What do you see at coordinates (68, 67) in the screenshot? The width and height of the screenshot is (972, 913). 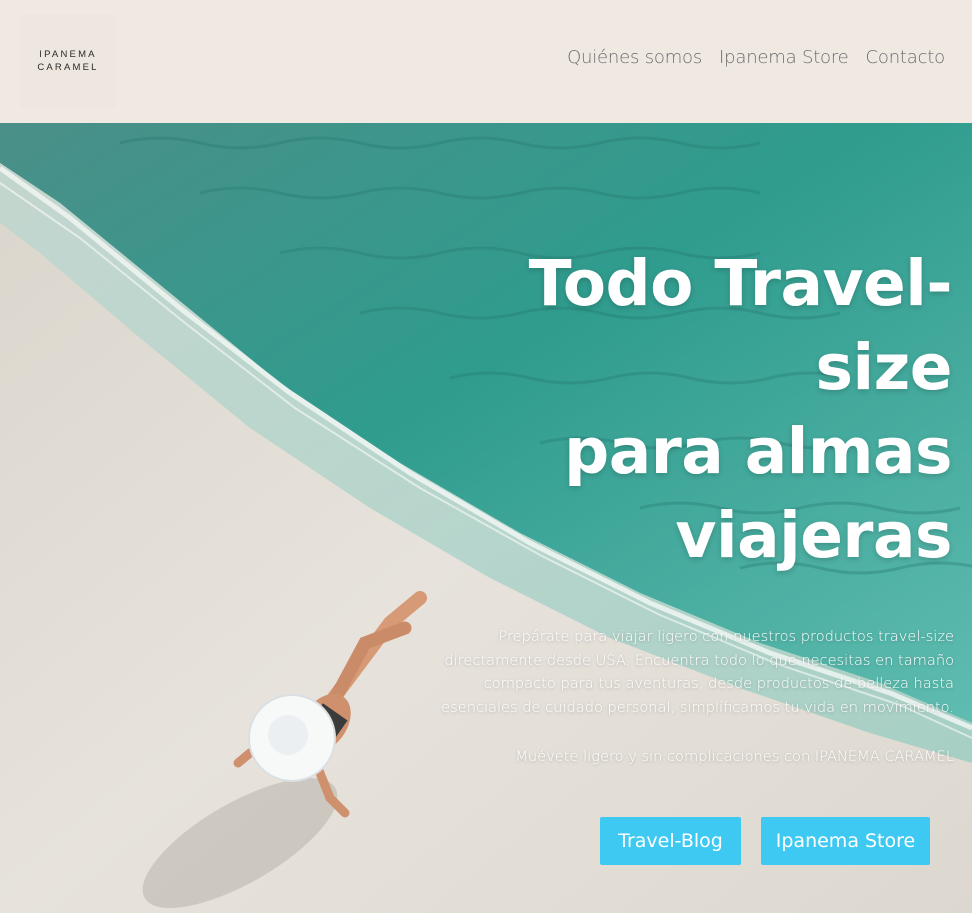 I see `brand-logo-line2: CARAMEL` at bounding box center [68, 67].